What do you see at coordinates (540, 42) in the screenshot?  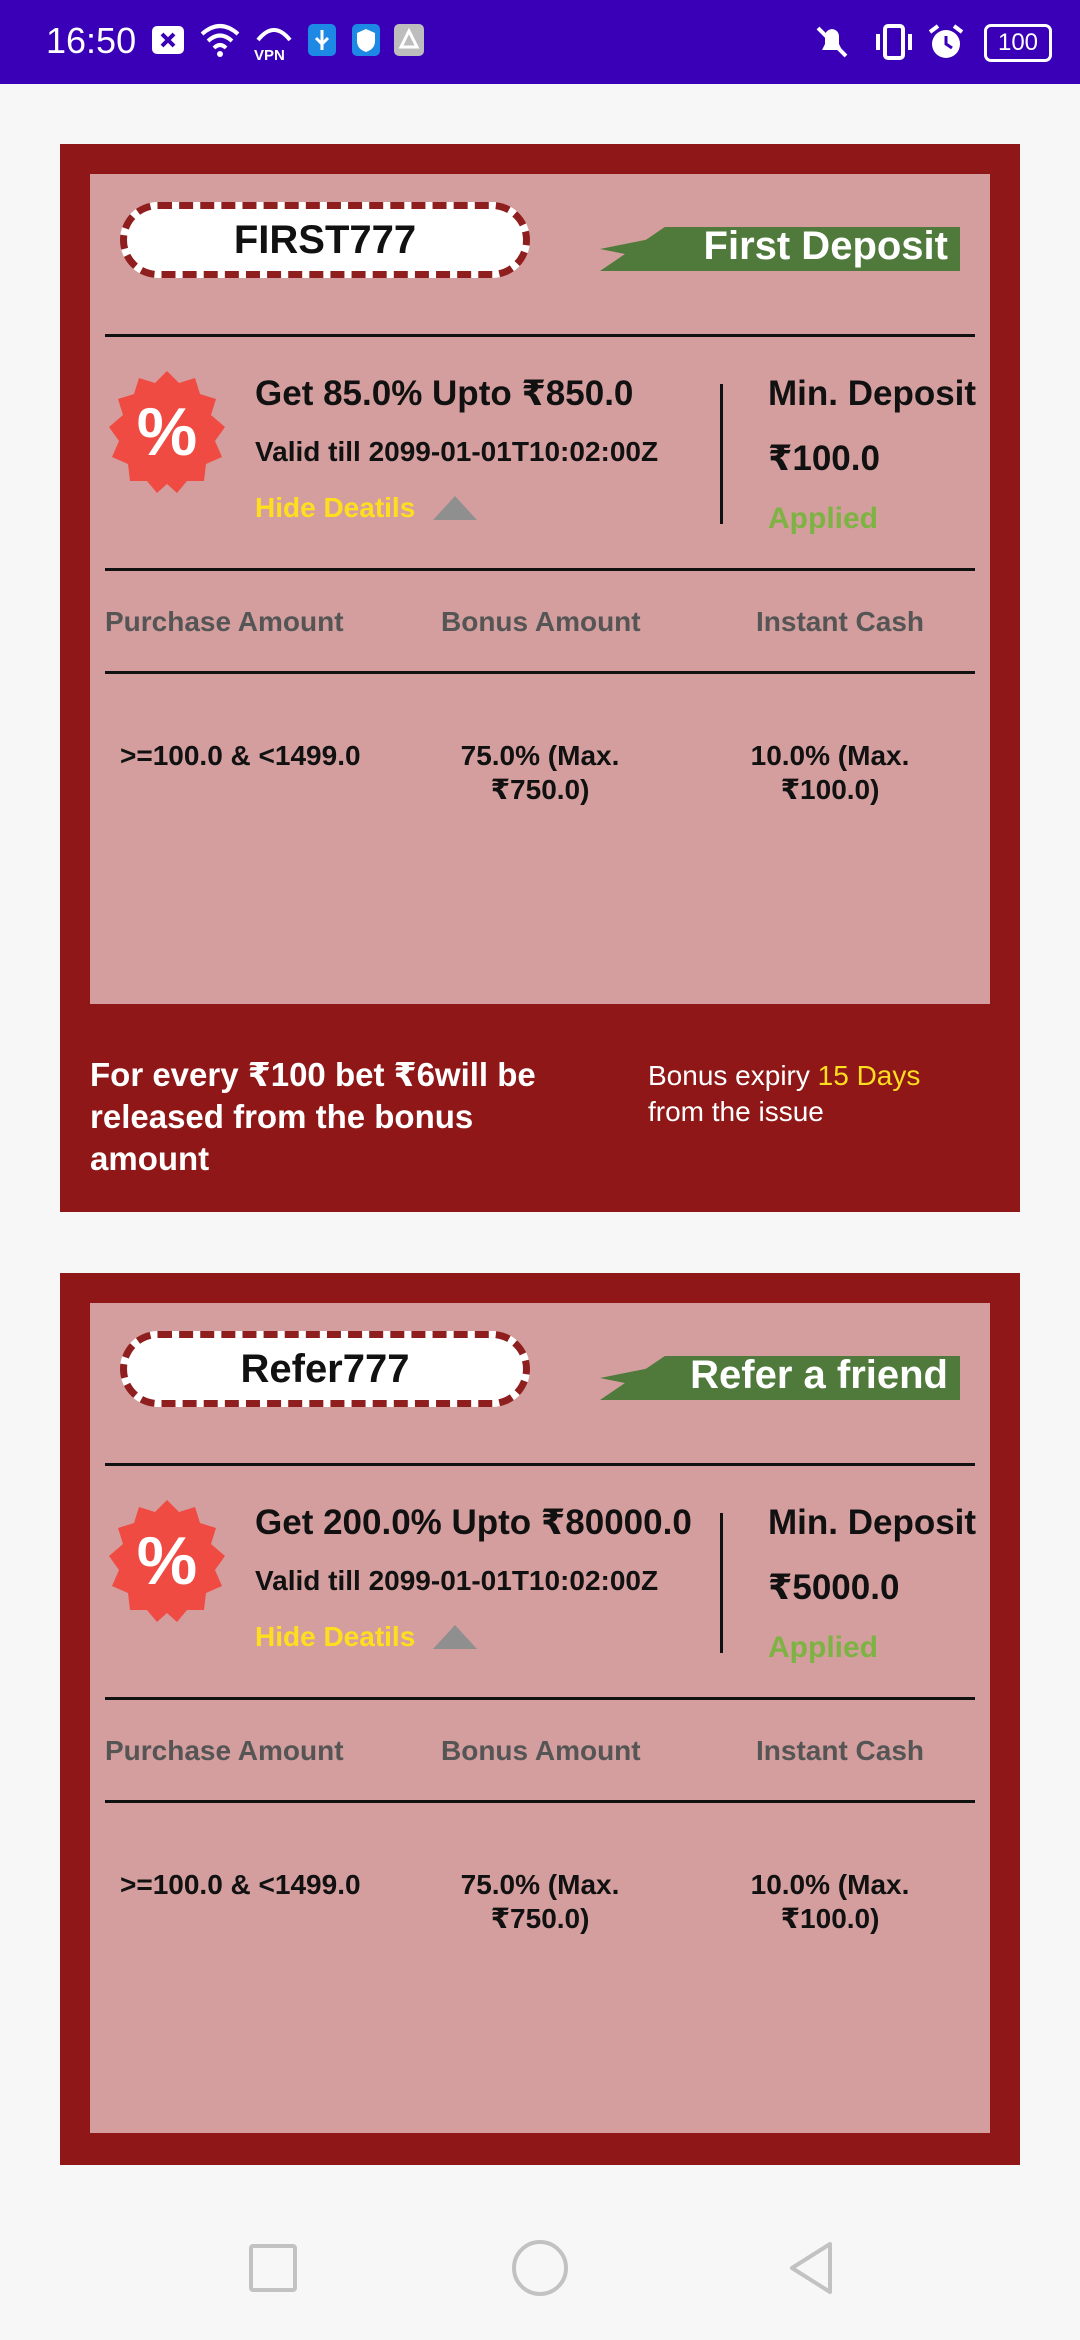 I see `status-bar: 16:50 VPN 100` at bounding box center [540, 42].